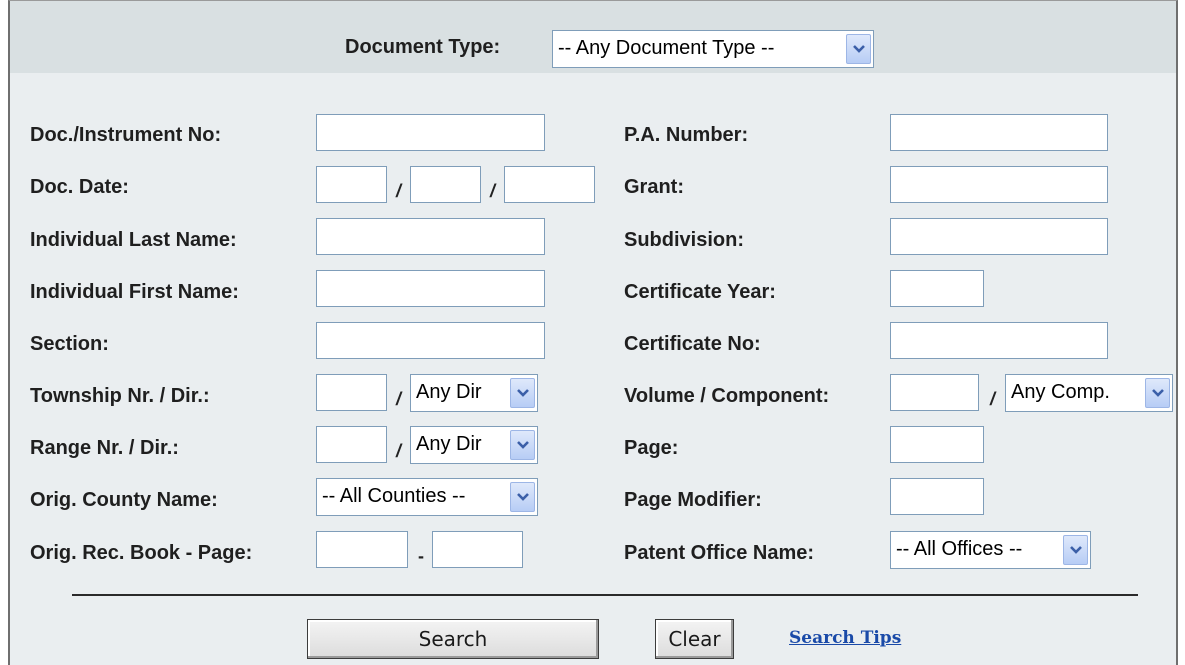 Image resolution: width=1185 pixels, height=665 pixels. I want to click on document-type-select: -- Any Document Type --, so click(713, 49).